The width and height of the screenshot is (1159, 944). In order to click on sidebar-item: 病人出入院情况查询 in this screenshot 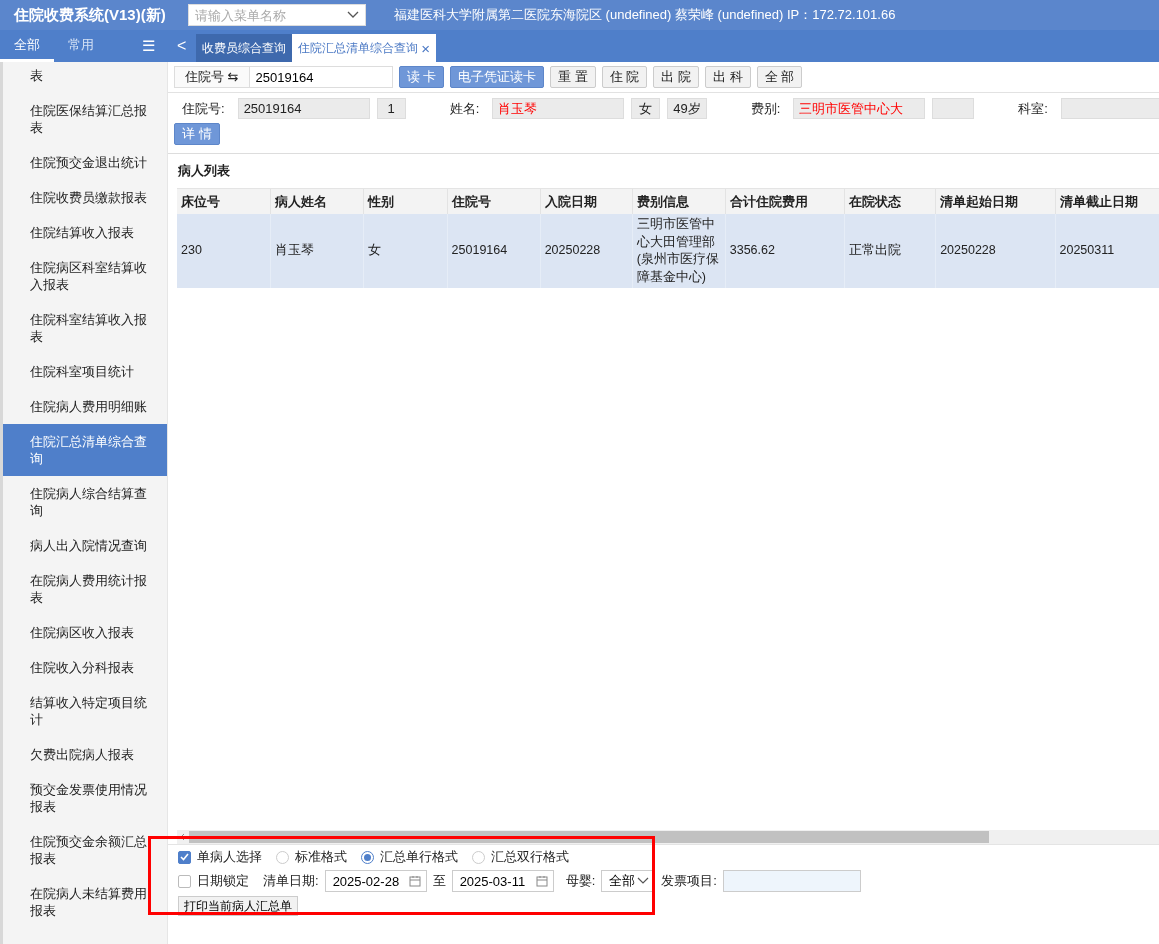, I will do `click(85, 545)`.